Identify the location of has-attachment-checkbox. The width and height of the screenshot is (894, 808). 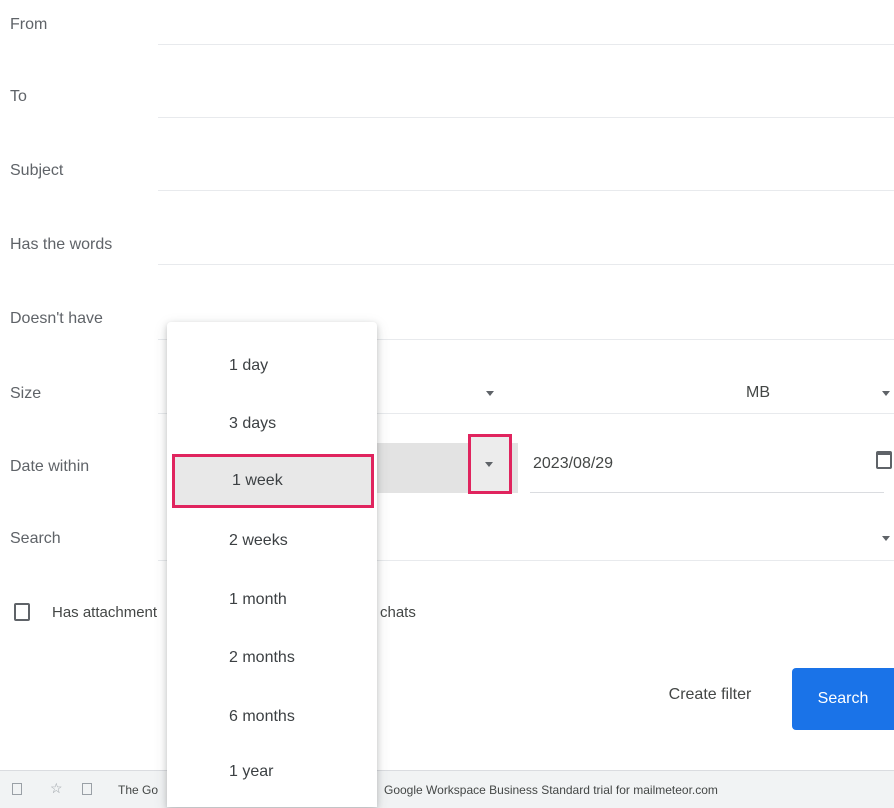
(22, 612).